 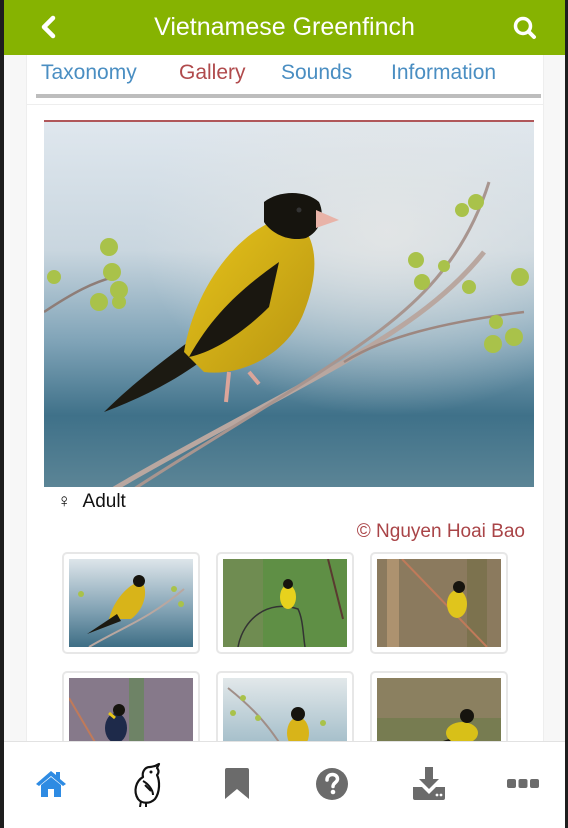 What do you see at coordinates (212, 73) in the screenshot?
I see `tab-gallery: Gallery` at bounding box center [212, 73].